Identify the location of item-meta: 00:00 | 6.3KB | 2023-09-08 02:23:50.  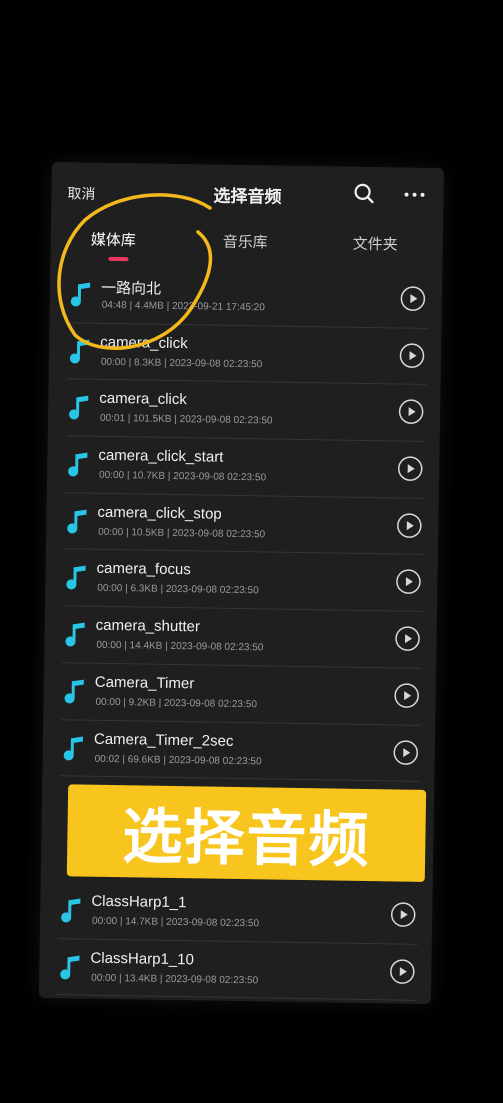
(178, 590).